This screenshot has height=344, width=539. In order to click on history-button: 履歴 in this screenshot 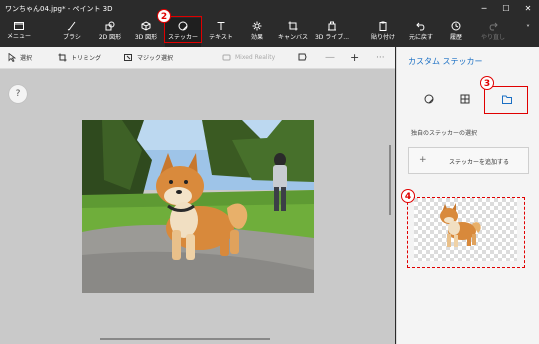, I will do `click(456, 32)`.